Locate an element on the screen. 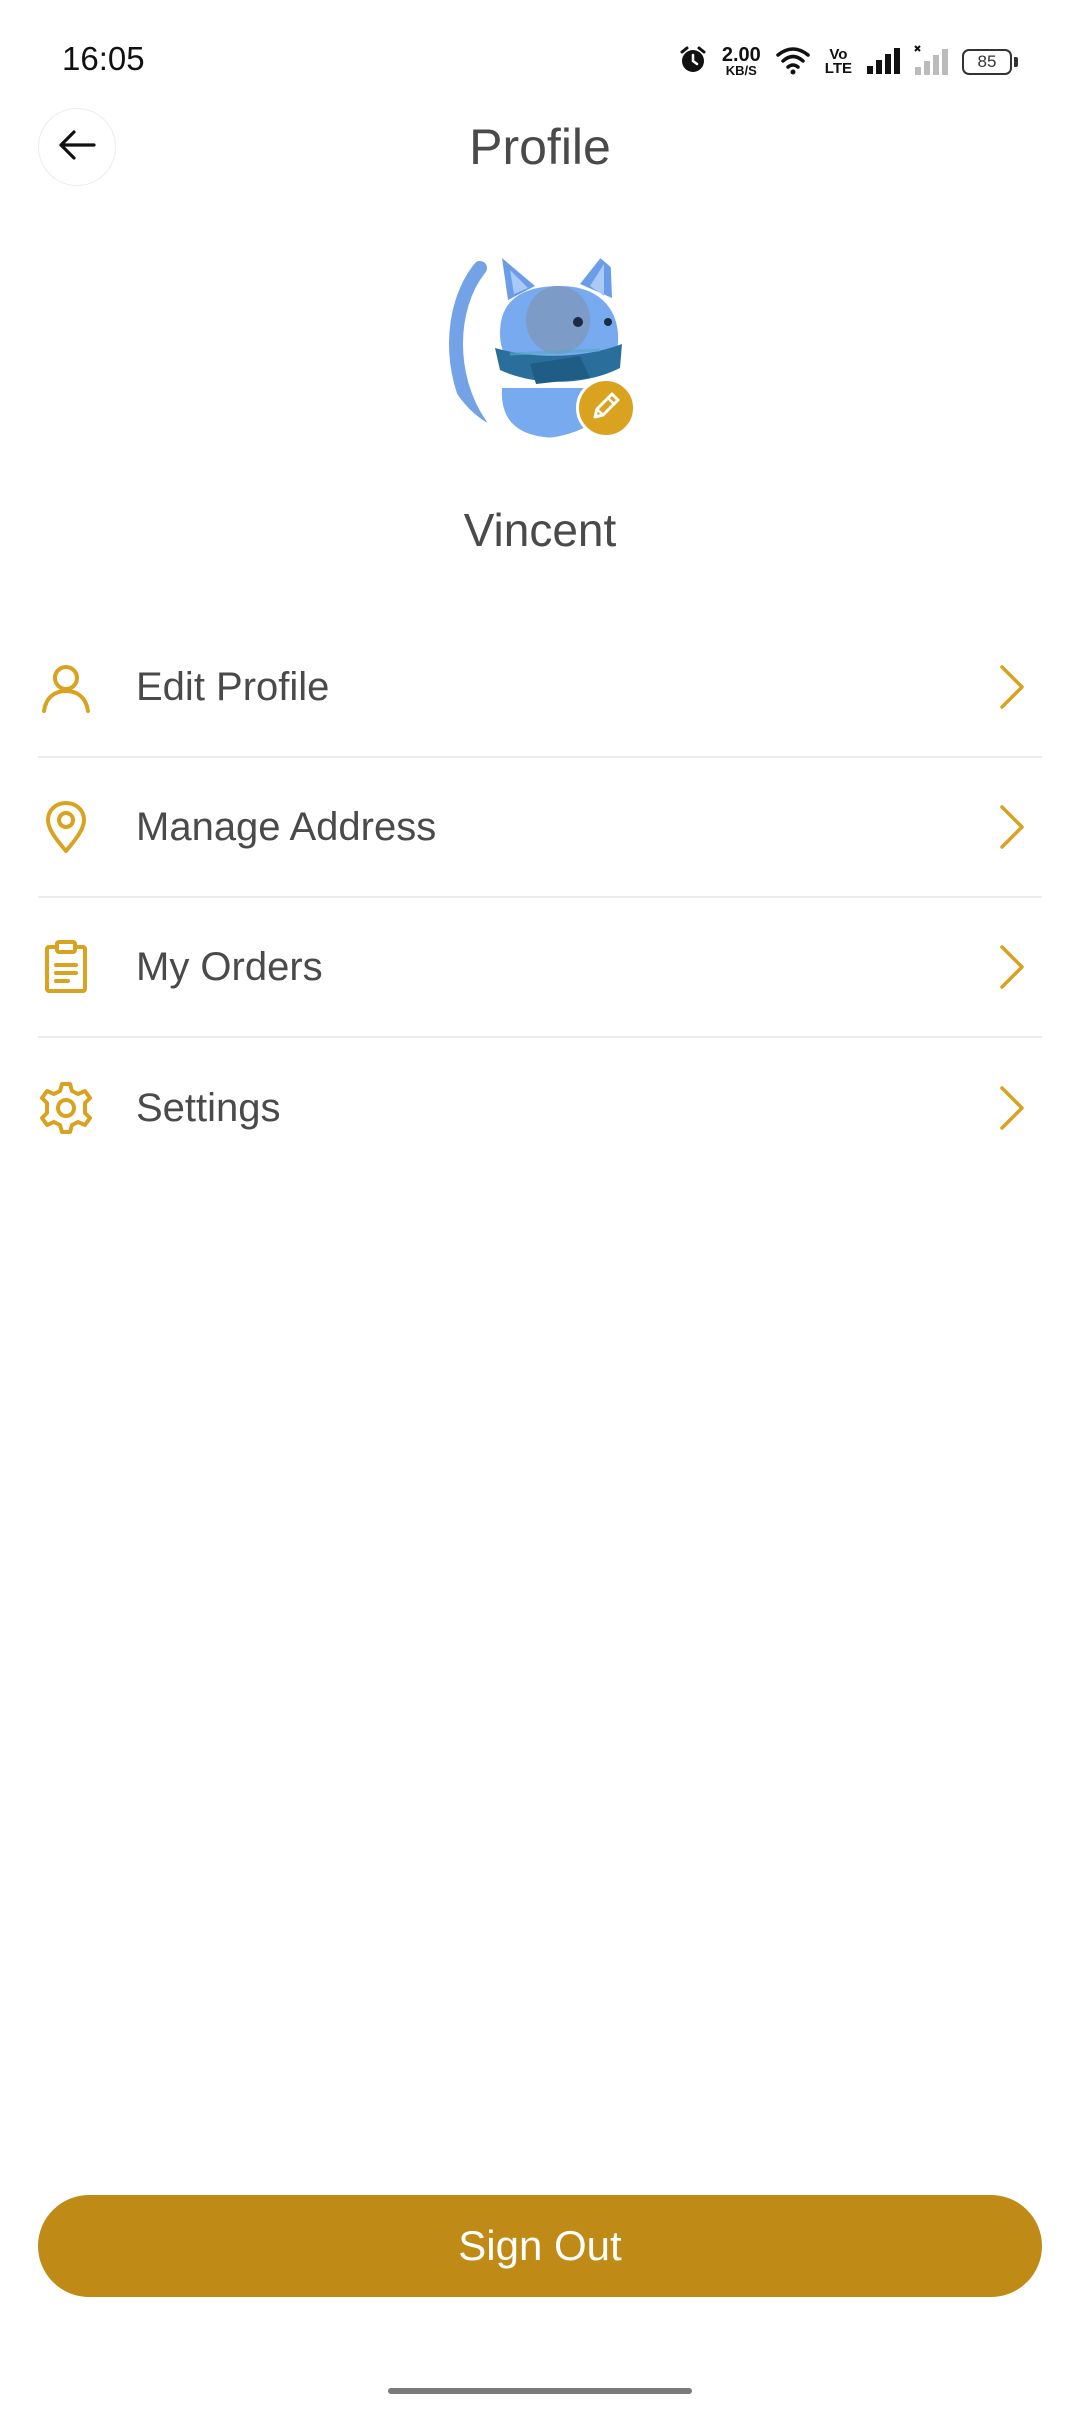 This screenshot has height=2412, width=1080. network-speed: 2.00 KB/S is located at coordinates (741, 61).